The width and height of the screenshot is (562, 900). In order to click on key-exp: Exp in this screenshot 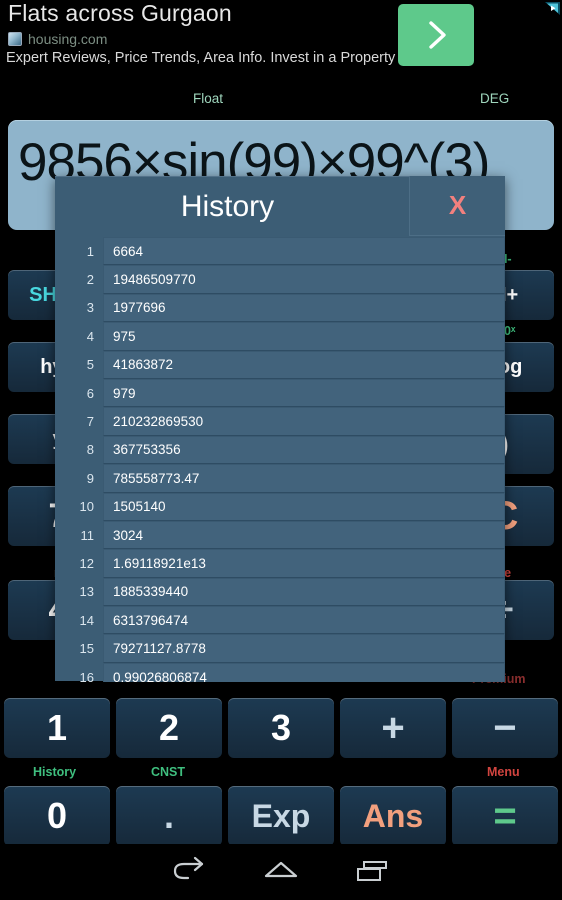, I will do `click(281, 816)`.